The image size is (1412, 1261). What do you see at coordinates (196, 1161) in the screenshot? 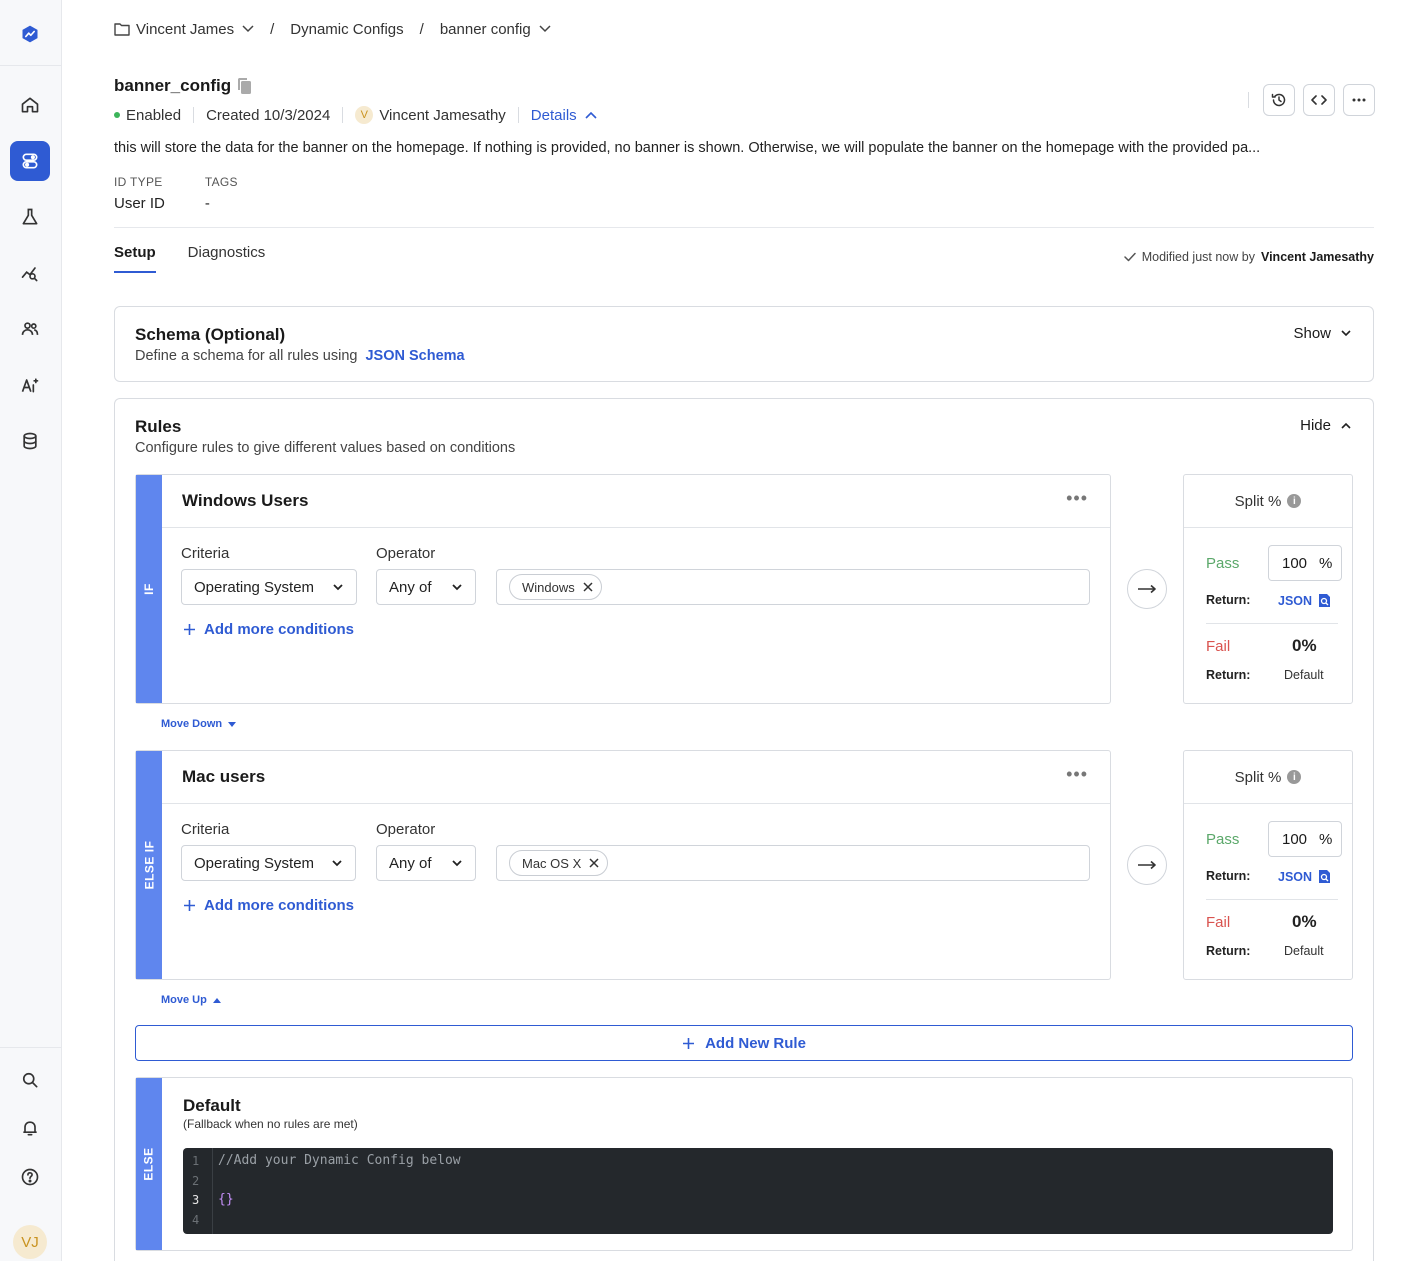
I see `line-number: 1` at bounding box center [196, 1161].